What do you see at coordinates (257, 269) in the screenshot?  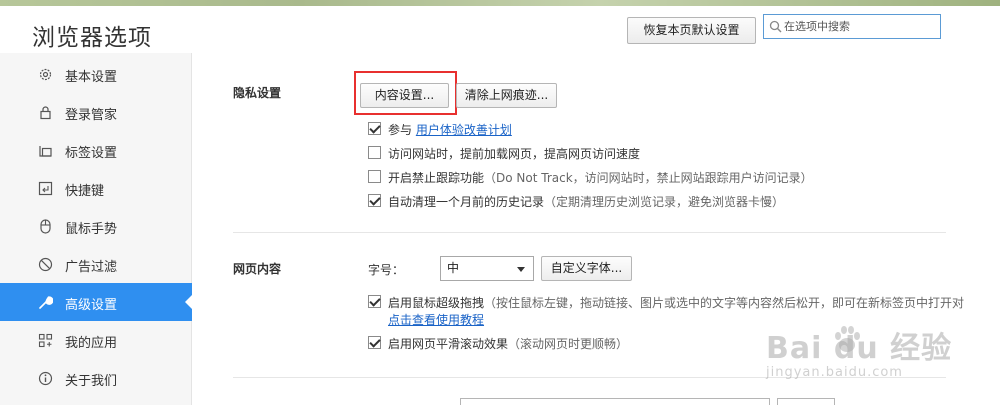 I see `webcontent-section-title: 网页内容` at bounding box center [257, 269].